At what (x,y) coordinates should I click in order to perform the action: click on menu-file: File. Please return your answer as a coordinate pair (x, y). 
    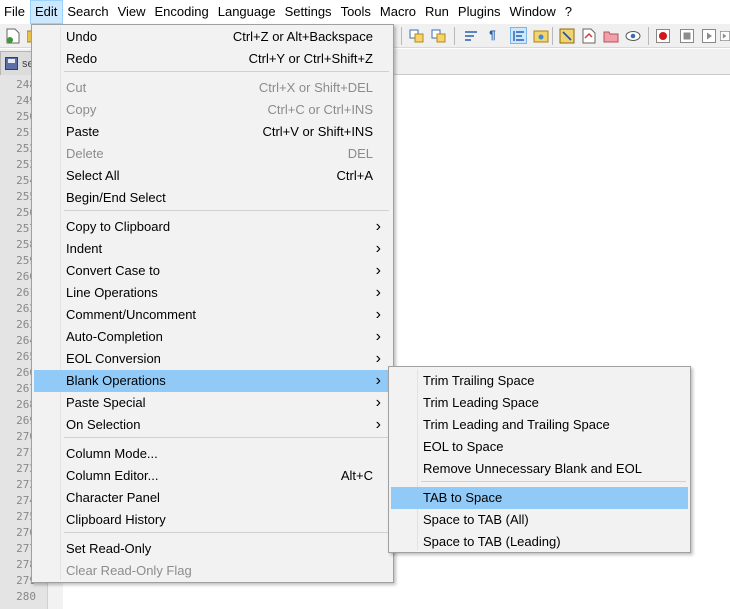
    Looking at the image, I should click on (15, 12).